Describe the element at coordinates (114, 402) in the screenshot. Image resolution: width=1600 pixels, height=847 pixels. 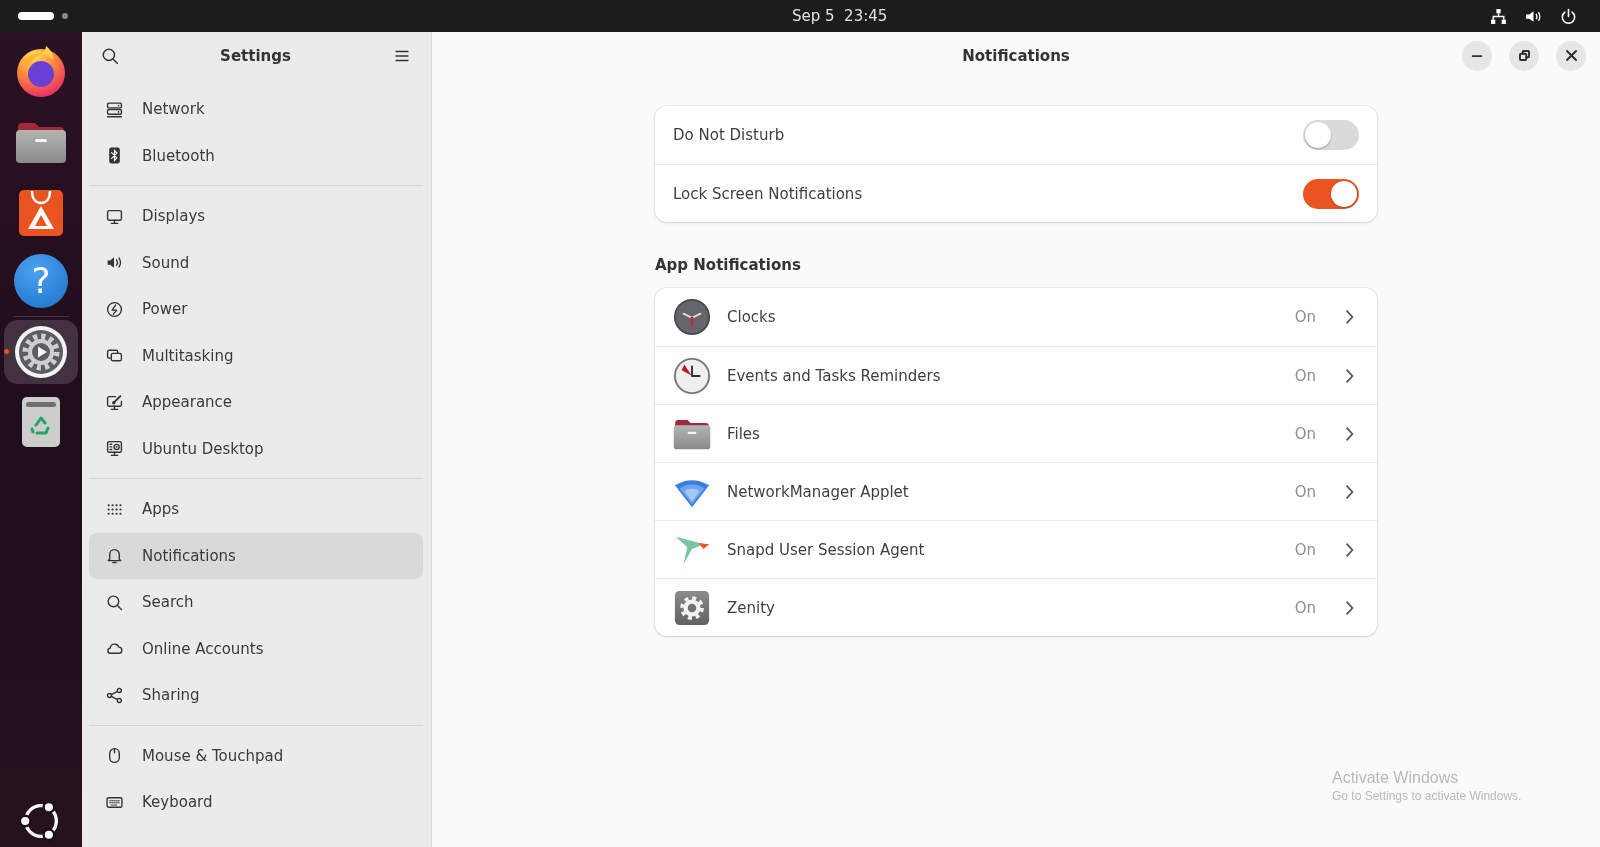
I see `monitor-brush-icon` at that location.